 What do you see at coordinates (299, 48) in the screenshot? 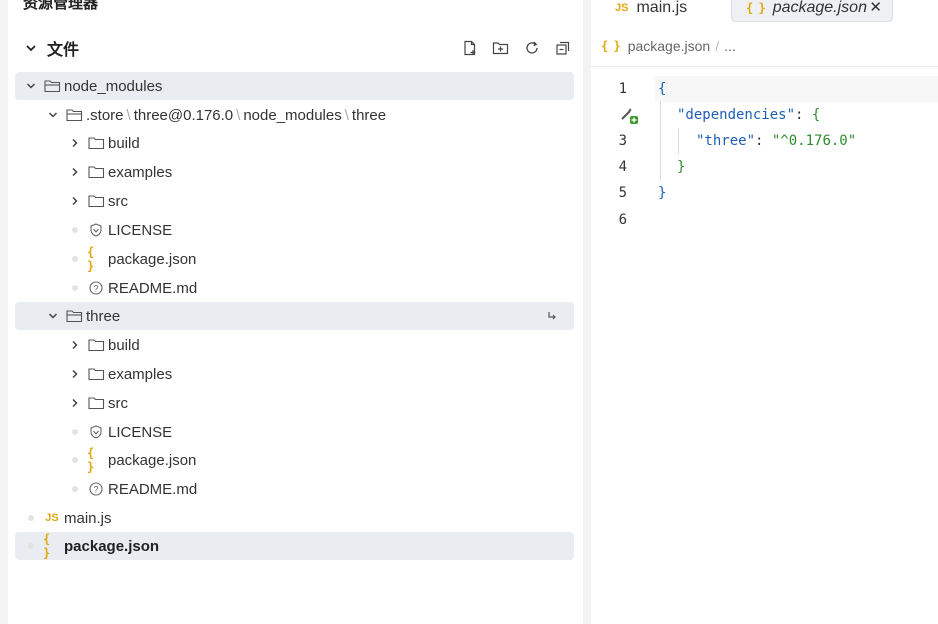
I see `files-section-header: 文件` at bounding box center [299, 48].